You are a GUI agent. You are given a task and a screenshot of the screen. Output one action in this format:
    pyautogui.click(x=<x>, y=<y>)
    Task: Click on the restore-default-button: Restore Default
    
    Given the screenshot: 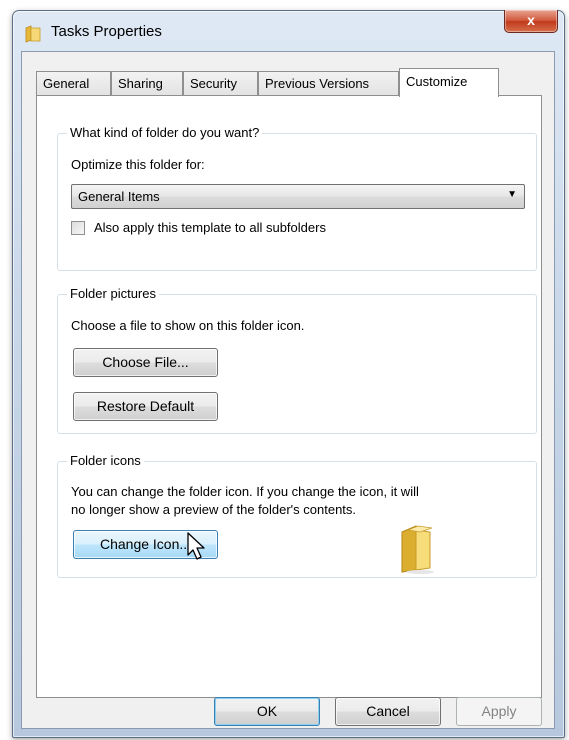 What is the action you would take?
    pyautogui.click(x=145, y=406)
    